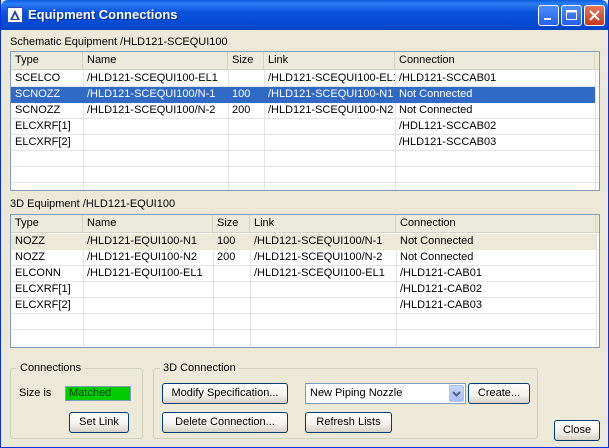 The height and width of the screenshot is (448, 609). What do you see at coordinates (142, 257) in the screenshot?
I see `cell-name: /HLD121-EQUI100-N2` at bounding box center [142, 257].